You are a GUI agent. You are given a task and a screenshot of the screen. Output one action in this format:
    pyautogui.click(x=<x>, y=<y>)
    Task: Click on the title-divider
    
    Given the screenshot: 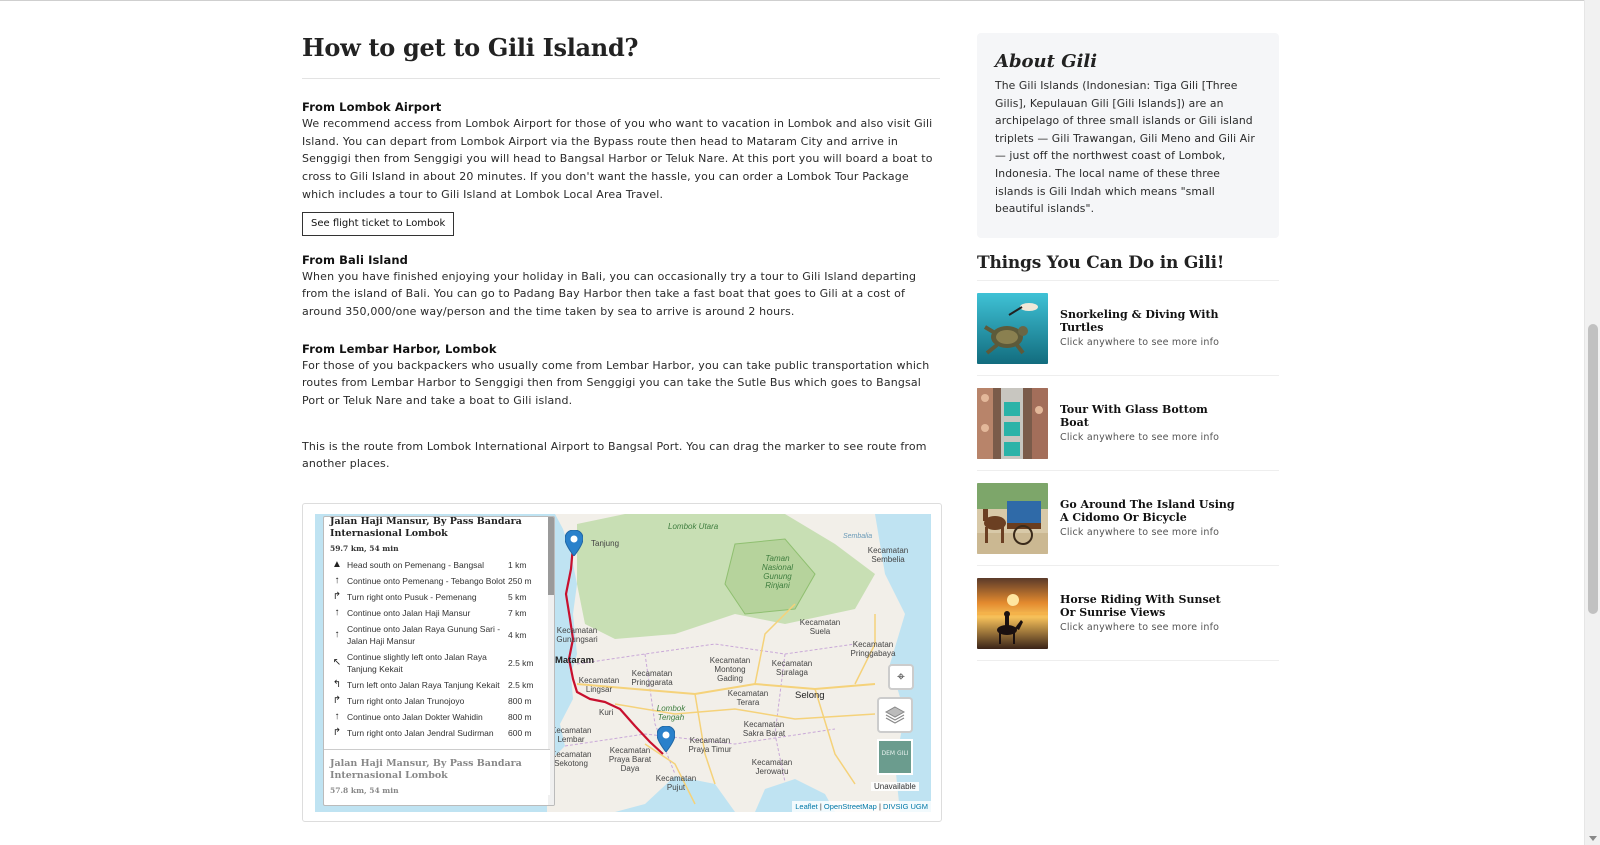 What is the action you would take?
    pyautogui.click(x=621, y=78)
    